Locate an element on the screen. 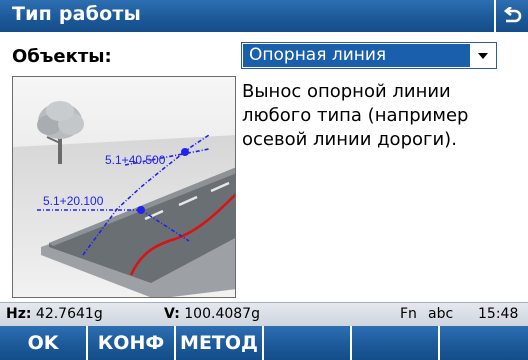 The image size is (528, 360). objects-select-value: Опорная линия is located at coordinates (356, 55).